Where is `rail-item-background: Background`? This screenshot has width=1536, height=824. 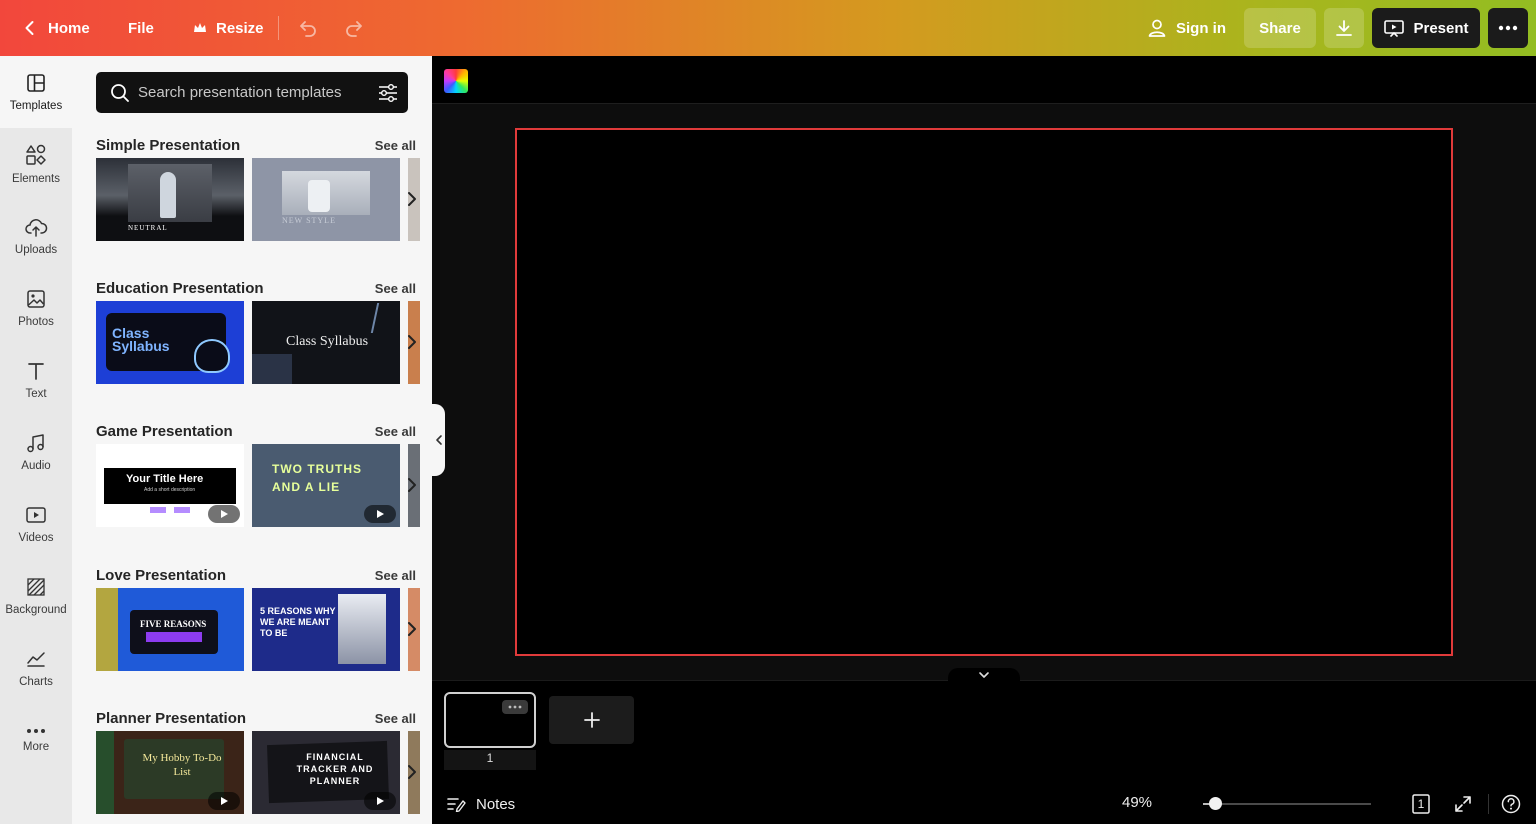 rail-item-background: Background is located at coordinates (36, 596).